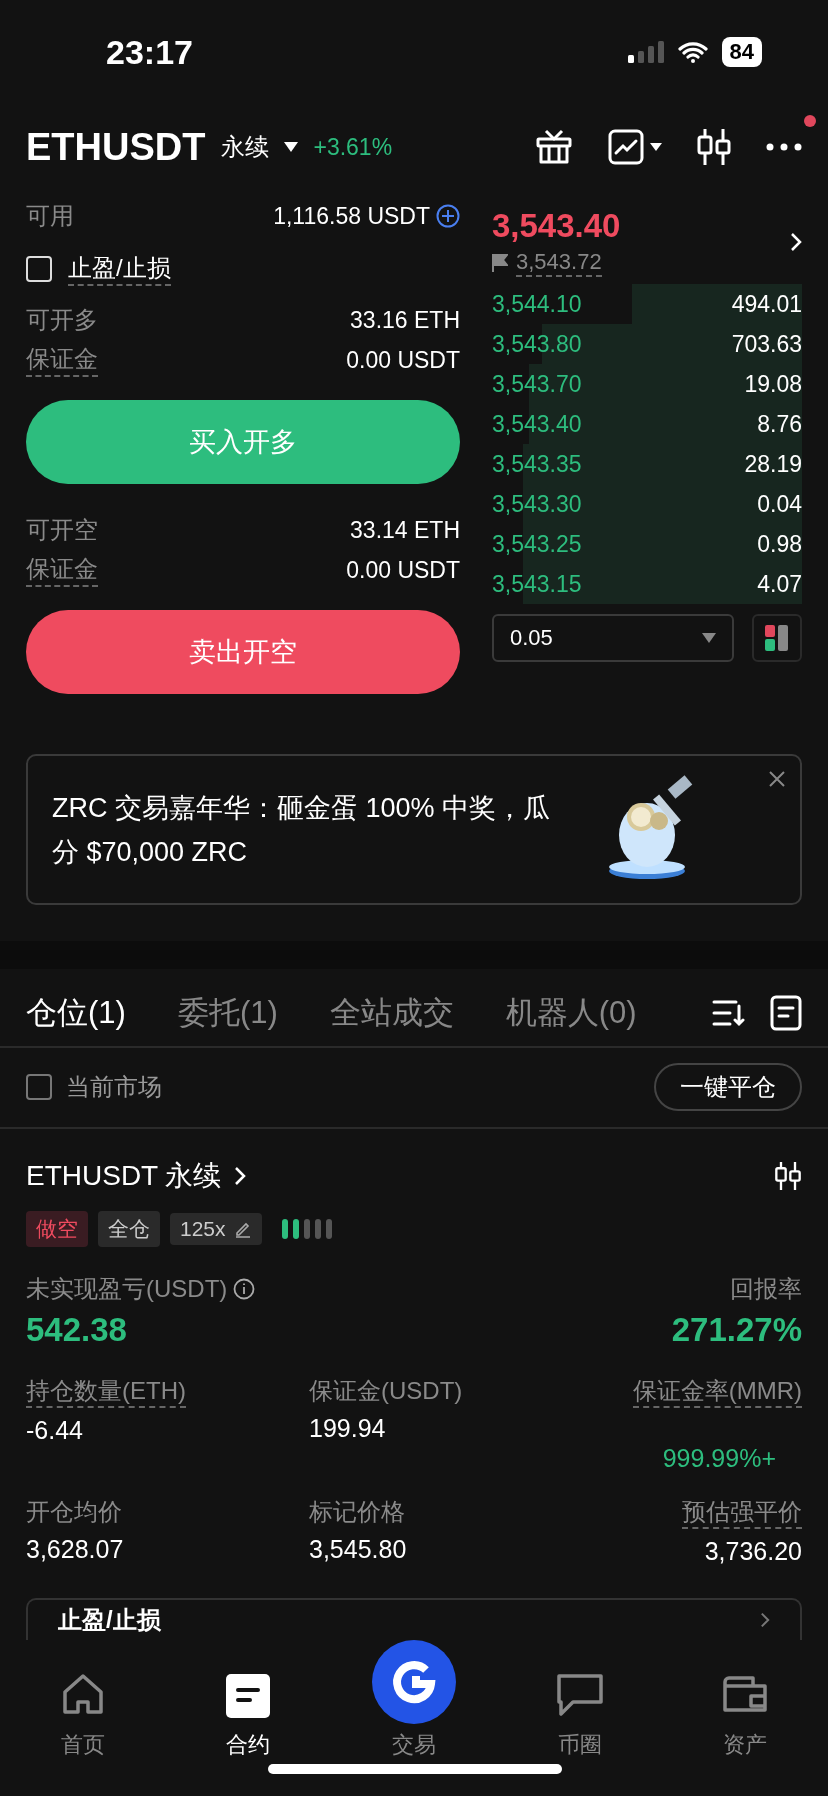 This screenshot has height=1796, width=828. I want to click on promo-banner: ZRC 交易嘉年华：砸金蛋 100% 中奖，瓜分 $70,000 ZRC, so click(414, 830).